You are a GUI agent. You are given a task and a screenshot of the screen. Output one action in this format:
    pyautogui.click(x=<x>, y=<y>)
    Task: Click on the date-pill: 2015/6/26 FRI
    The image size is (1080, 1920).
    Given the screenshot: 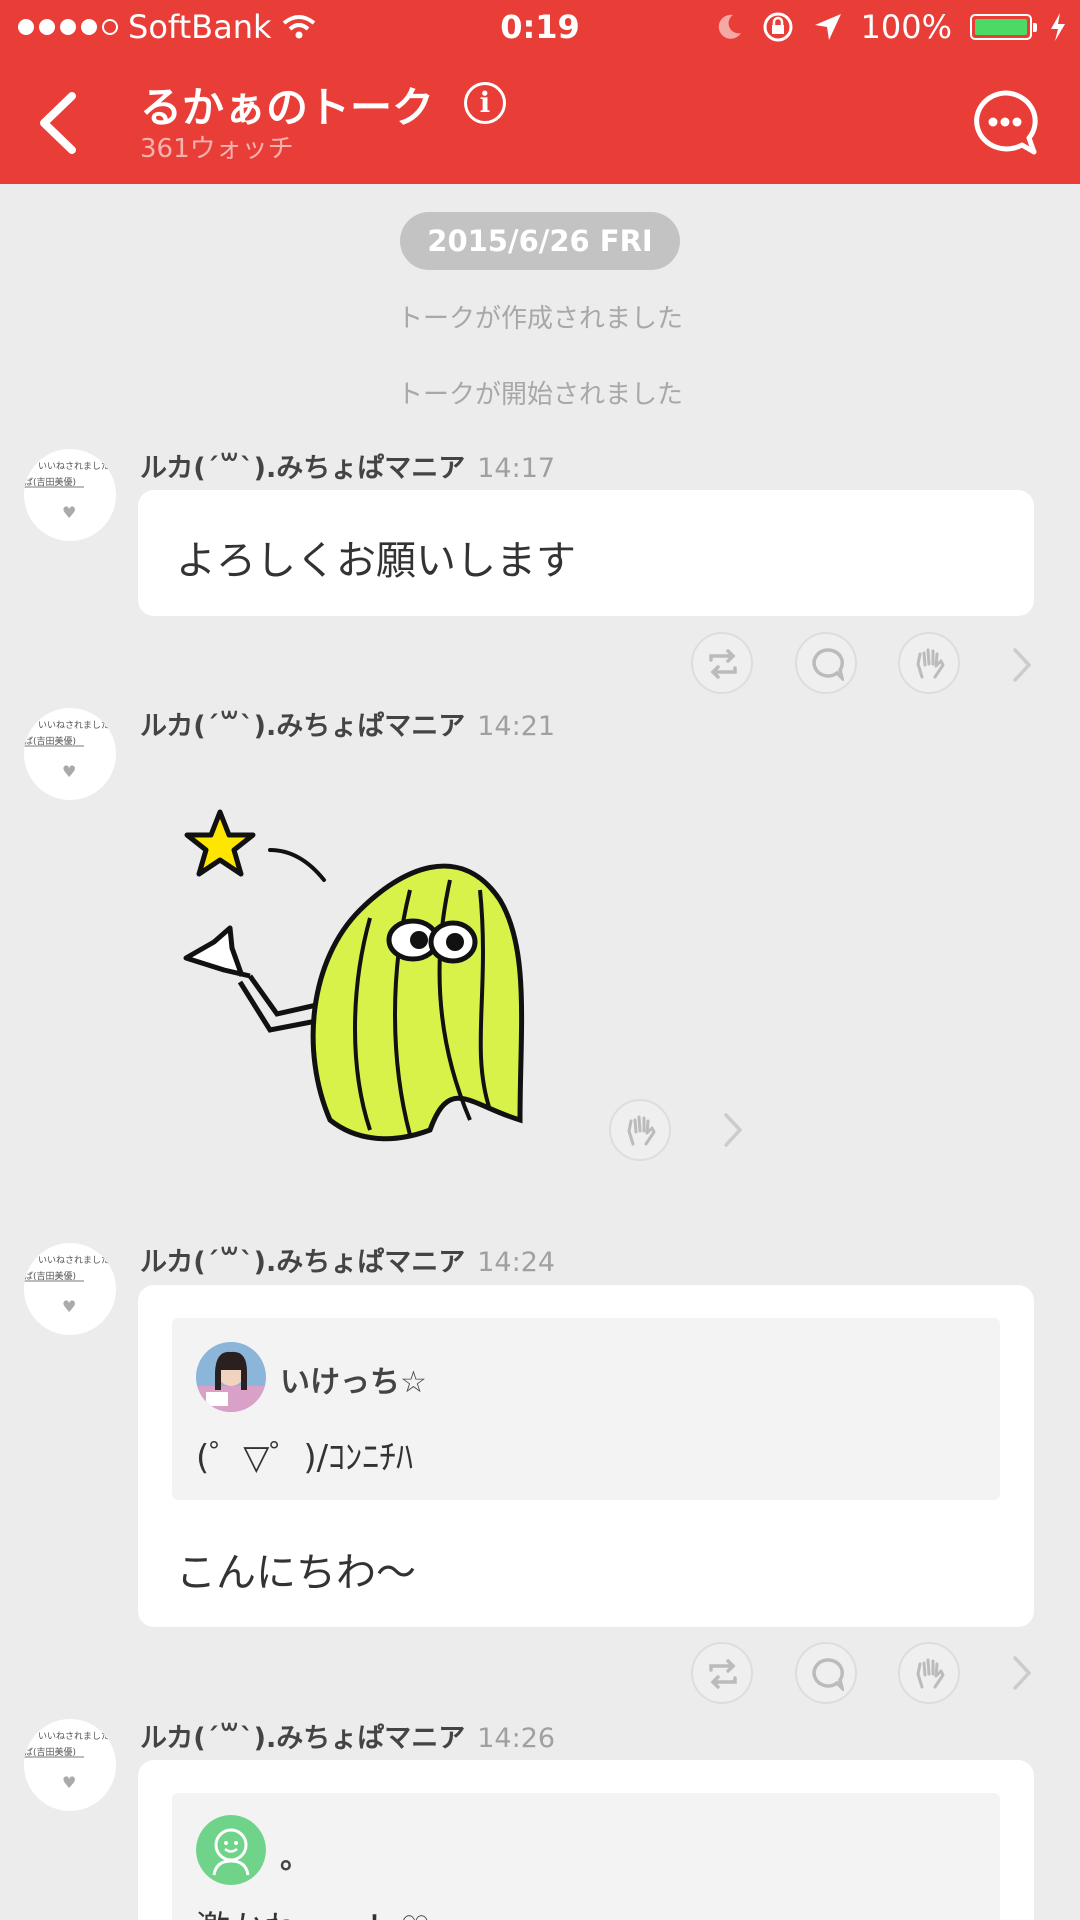 What is the action you would take?
    pyautogui.click(x=540, y=241)
    